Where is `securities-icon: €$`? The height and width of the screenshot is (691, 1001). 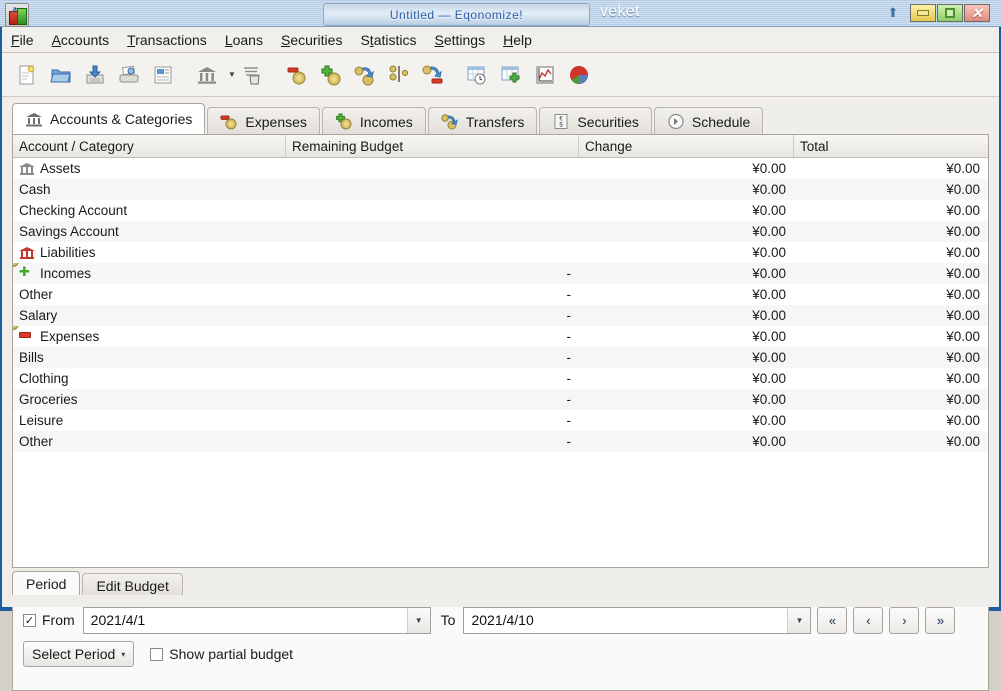 securities-icon: €$ is located at coordinates (561, 121).